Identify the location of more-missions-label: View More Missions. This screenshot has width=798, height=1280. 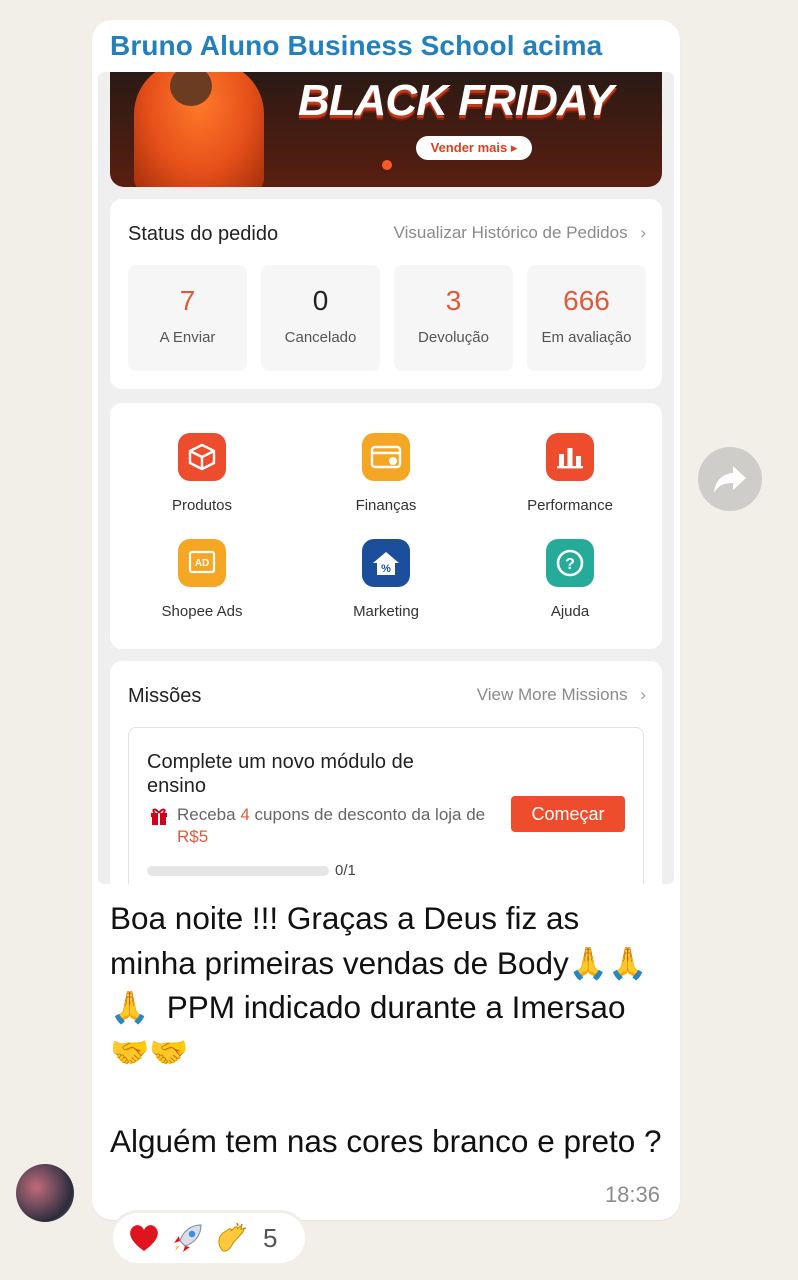
(552, 694).